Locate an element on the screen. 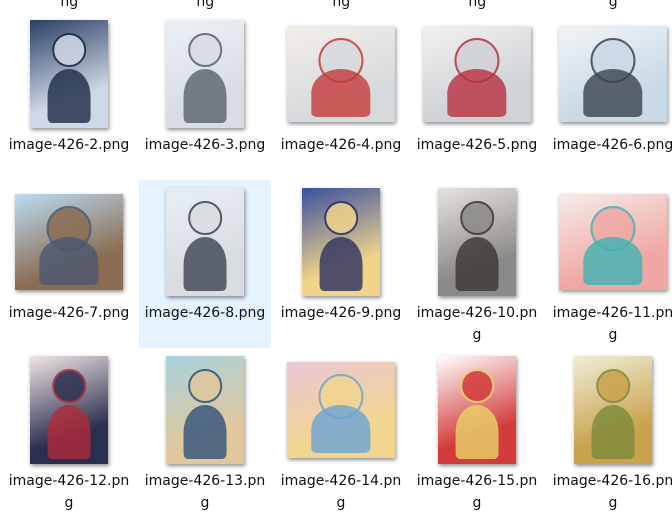 The image size is (672, 516). file-name-label: image-426-8.png is located at coordinates (205, 313).